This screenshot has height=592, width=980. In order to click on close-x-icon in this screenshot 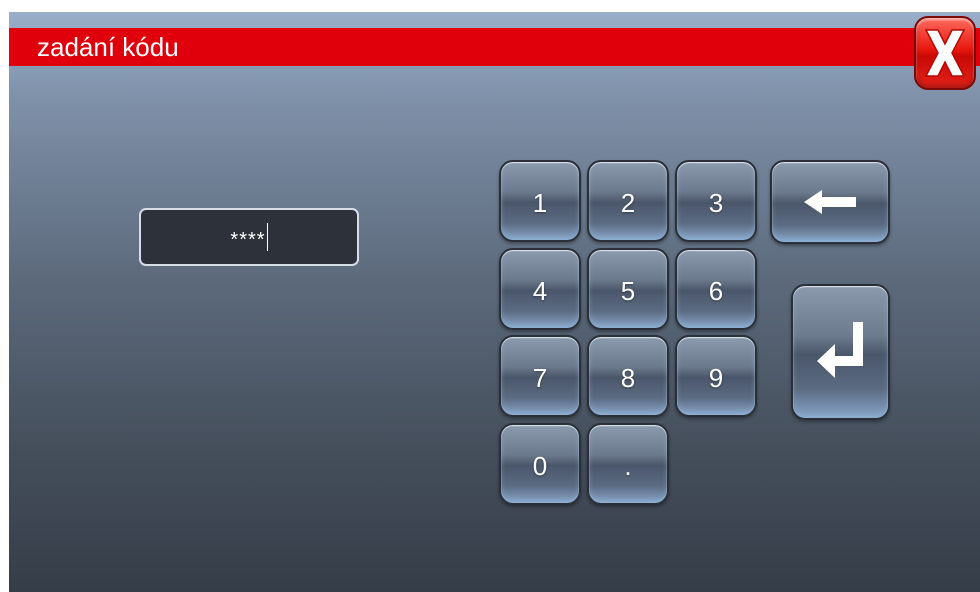, I will do `click(945, 53)`.